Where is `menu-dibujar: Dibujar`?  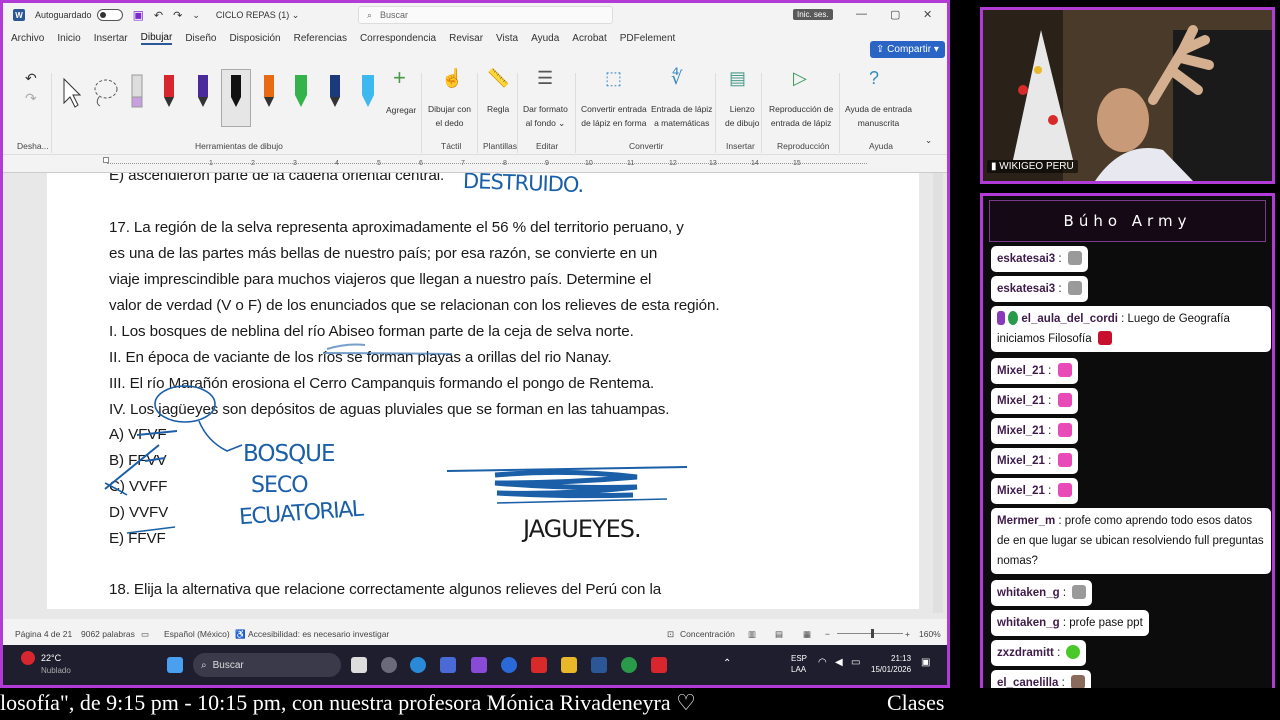
menu-dibujar: Dibujar is located at coordinates (156, 38).